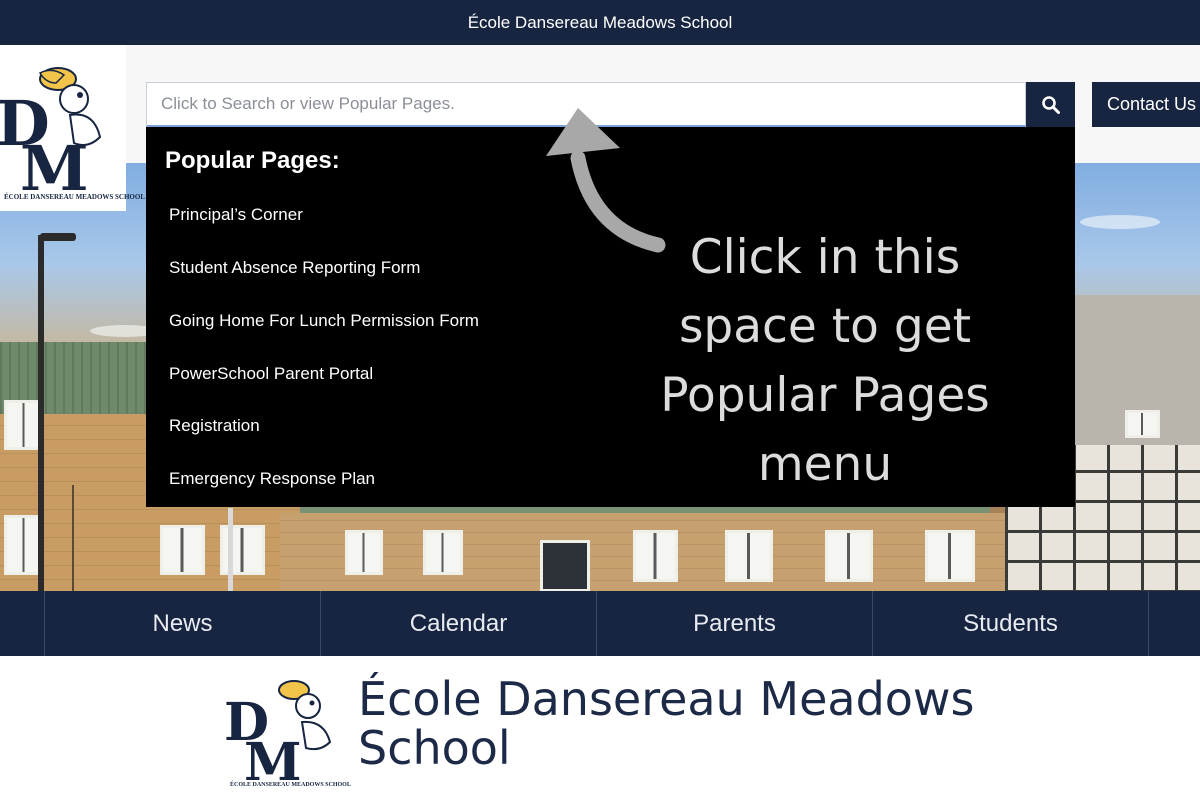  Describe the element at coordinates (92, 539) in the screenshot. I see `tree` at that location.